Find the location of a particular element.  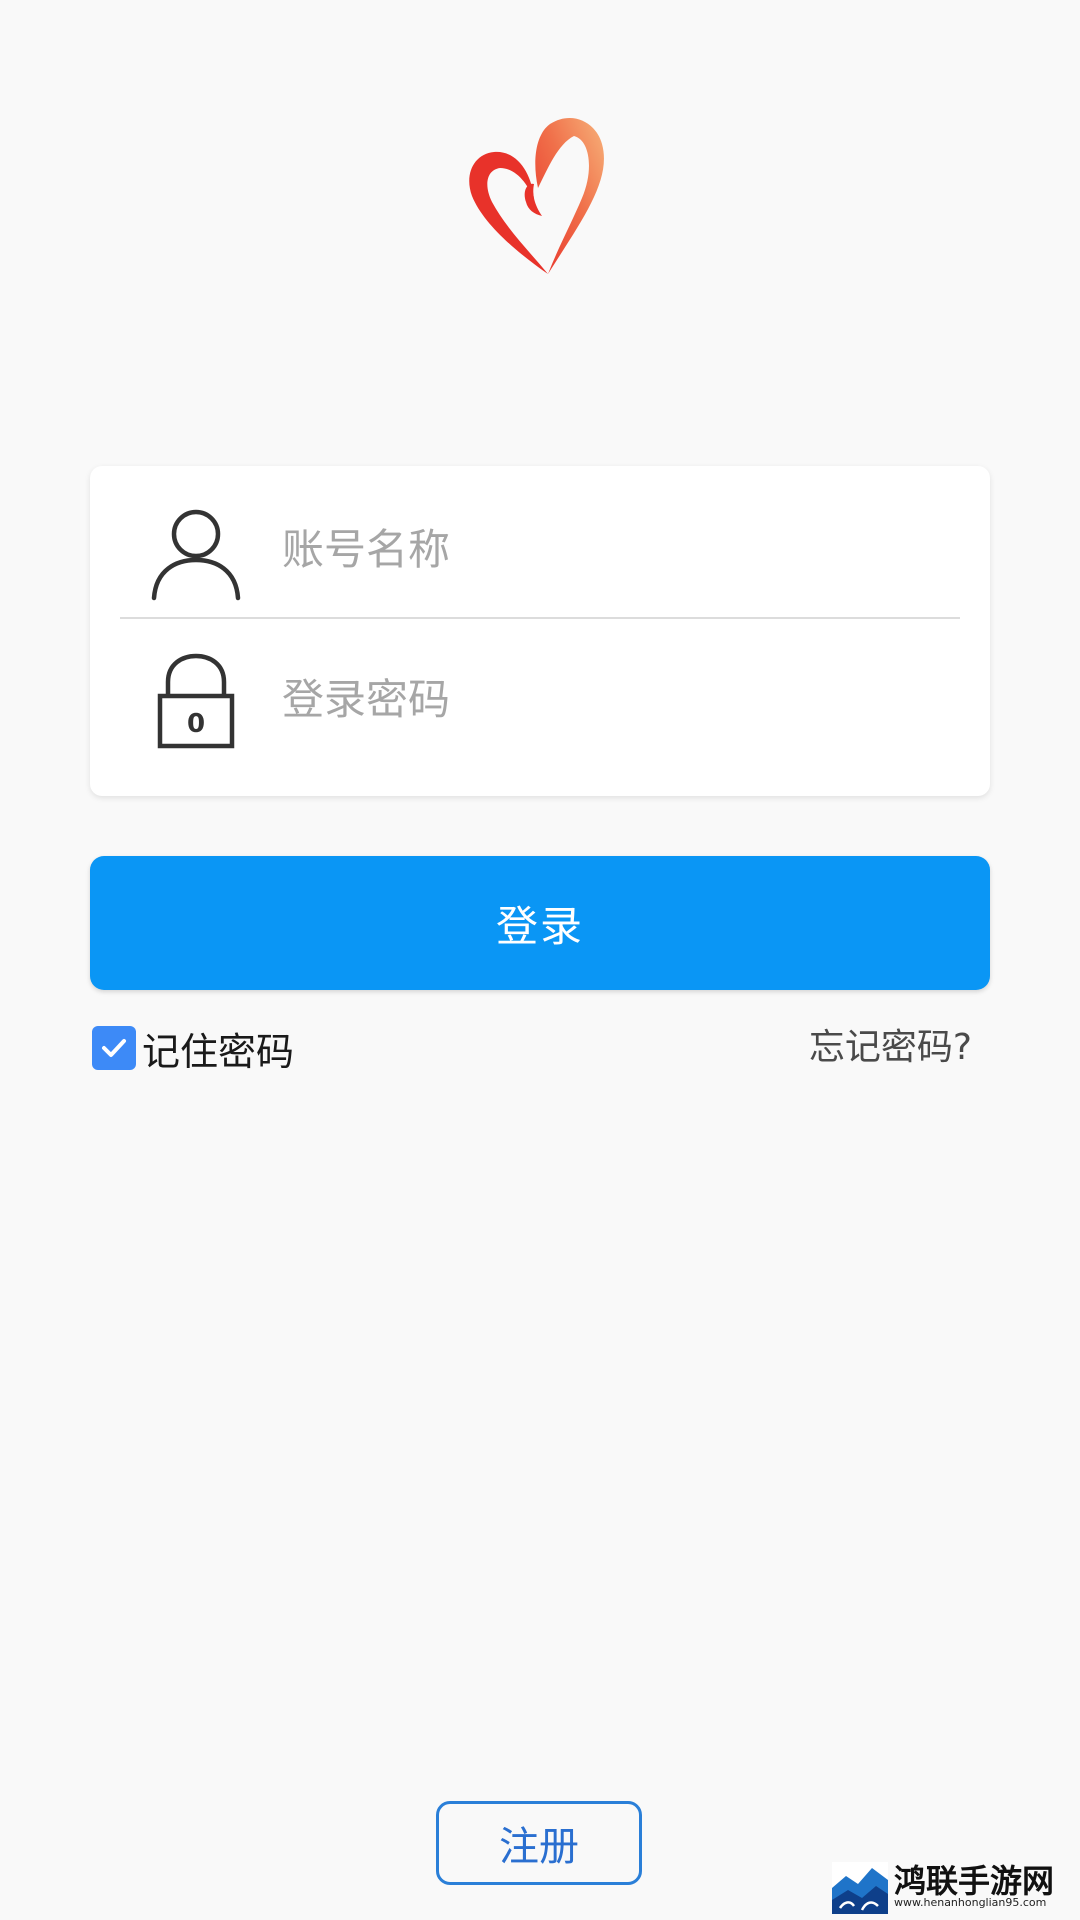

password-input is located at coordinates (602, 699).